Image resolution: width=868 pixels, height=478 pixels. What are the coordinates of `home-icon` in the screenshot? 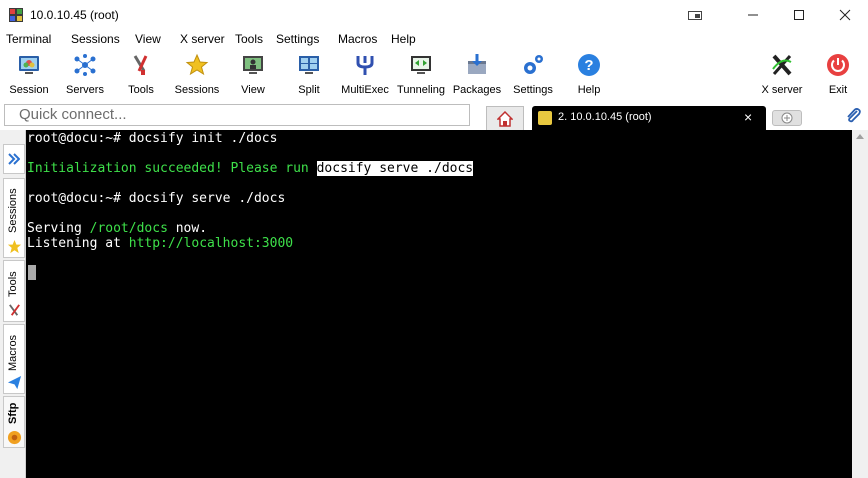 It's located at (505, 118).